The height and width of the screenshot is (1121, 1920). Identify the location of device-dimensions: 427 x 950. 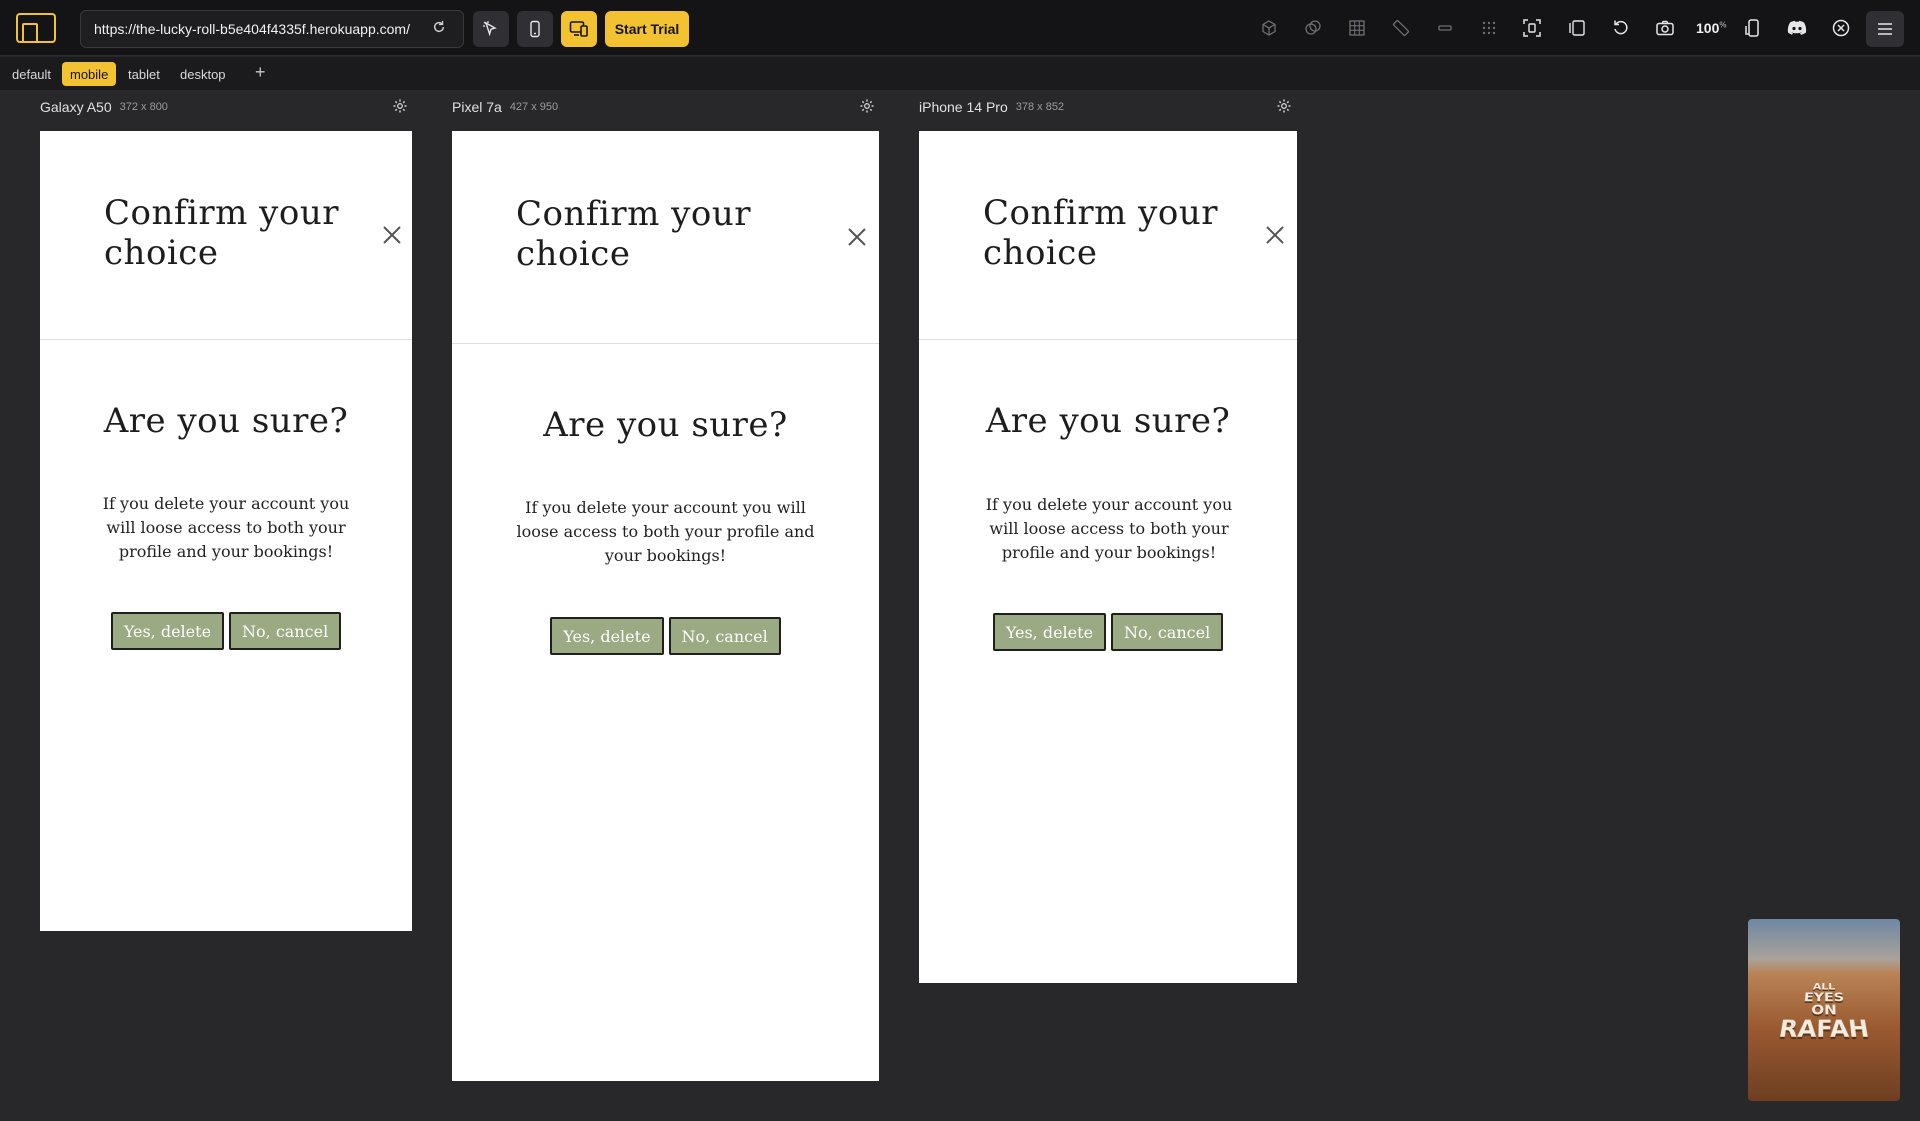
(534, 107).